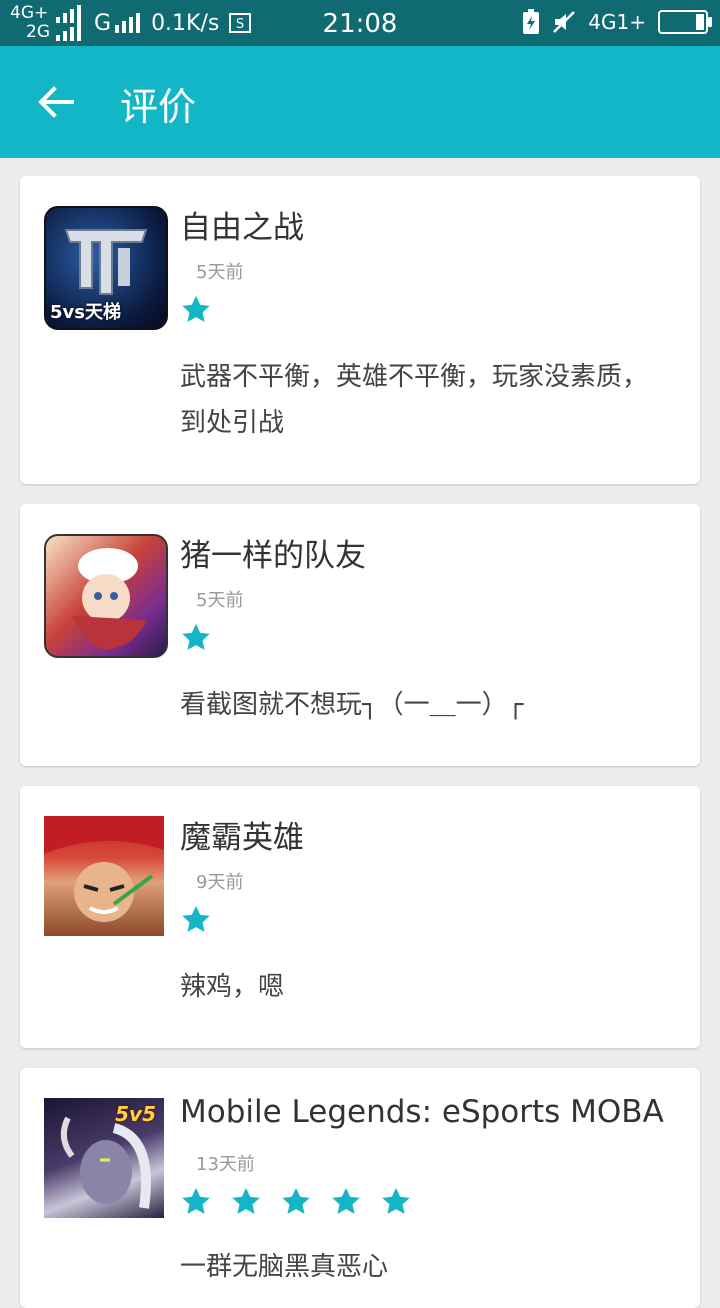 This screenshot has height=1308, width=720. What do you see at coordinates (284, 1267) in the screenshot?
I see `review-comment: 一群无脑黑真恶心` at bounding box center [284, 1267].